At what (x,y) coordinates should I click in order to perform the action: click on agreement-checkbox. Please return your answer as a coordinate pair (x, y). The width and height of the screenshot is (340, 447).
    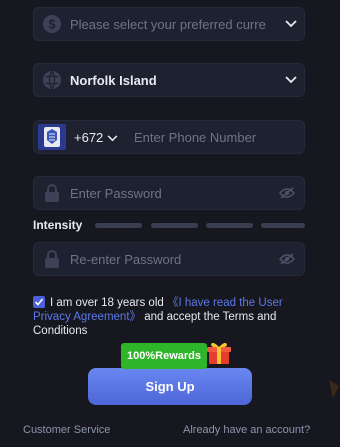
    Looking at the image, I should click on (39, 302).